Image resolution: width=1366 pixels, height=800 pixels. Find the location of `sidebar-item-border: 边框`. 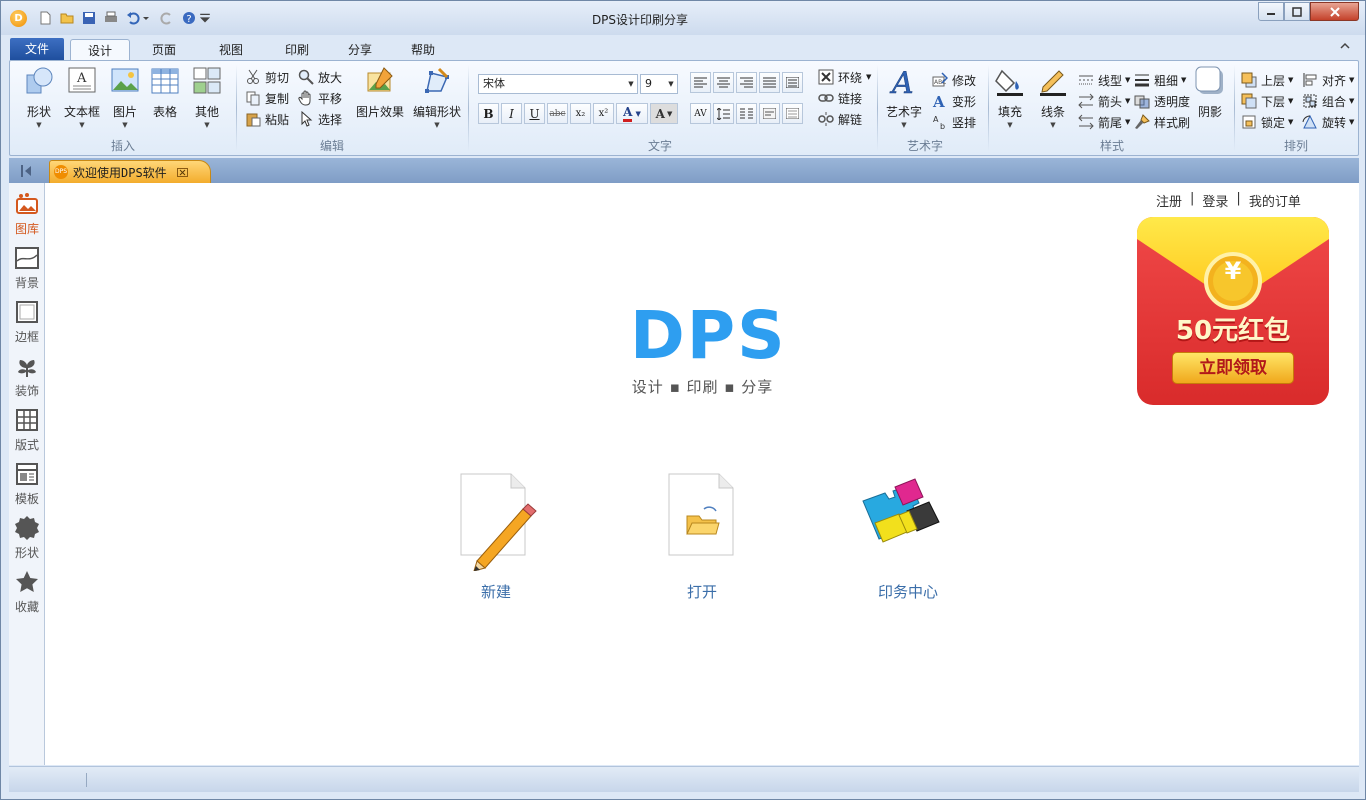

sidebar-item-border: 边框 is located at coordinates (27, 322).